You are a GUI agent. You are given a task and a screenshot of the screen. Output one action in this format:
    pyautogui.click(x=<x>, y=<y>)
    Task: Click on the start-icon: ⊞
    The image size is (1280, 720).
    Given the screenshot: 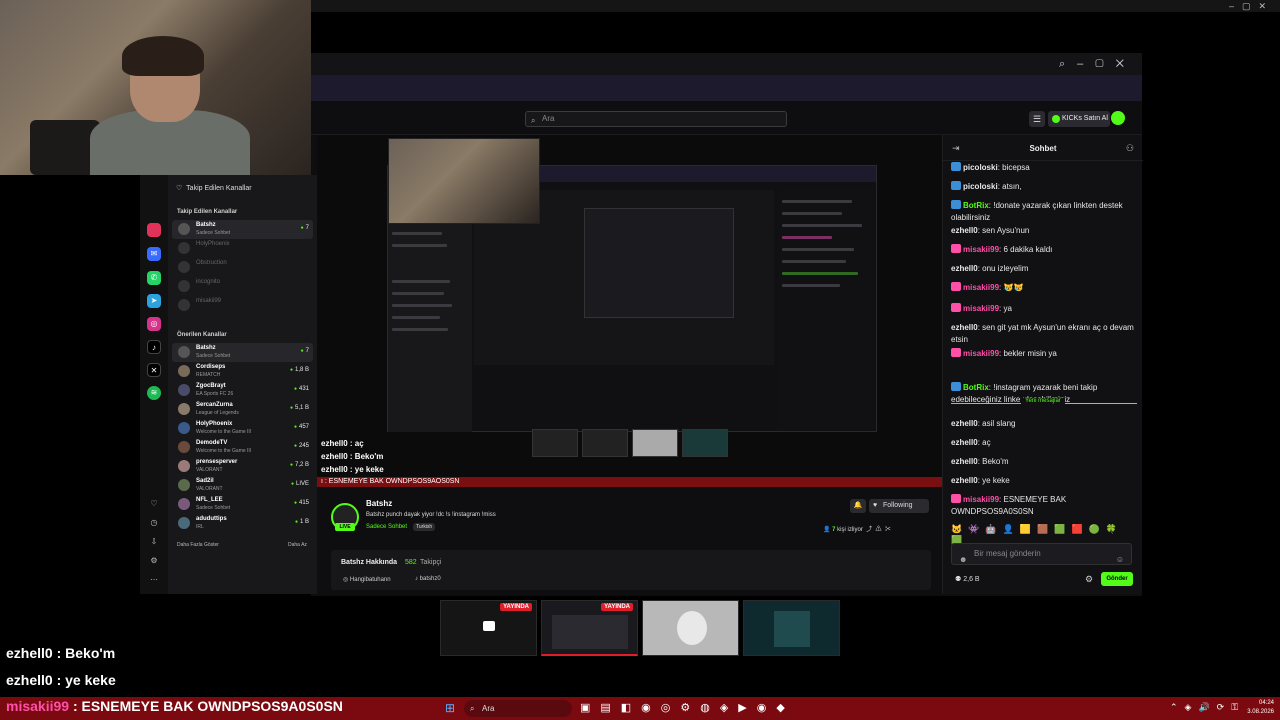 What is the action you would take?
    pyautogui.click(x=452, y=708)
    